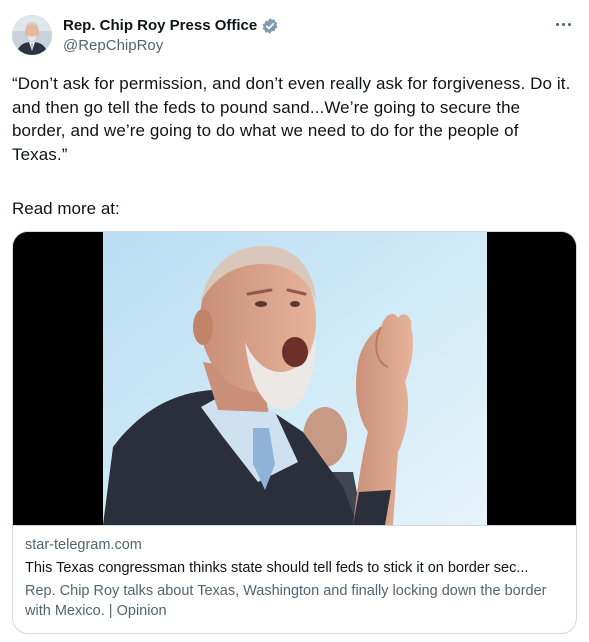  I want to click on author-info: Rep. Chip Roy Press Office @RepChipRoy, so click(171, 36).